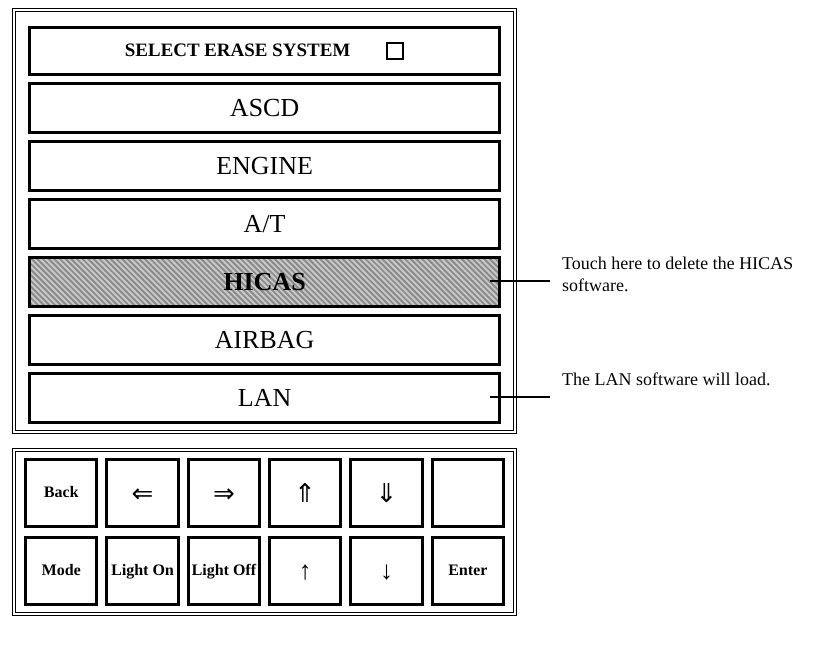 This screenshot has width=832, height=654. Describe the element at coordinates (142, 571) in the screenshot. I see `key-button: Light On` at that location.